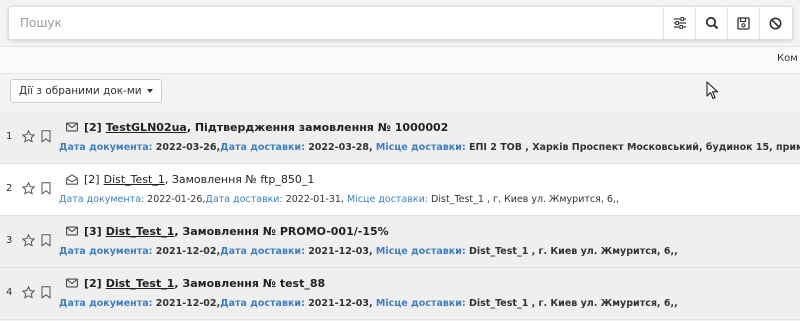  I want to click on envelope-open-icon, so click(72, 179).